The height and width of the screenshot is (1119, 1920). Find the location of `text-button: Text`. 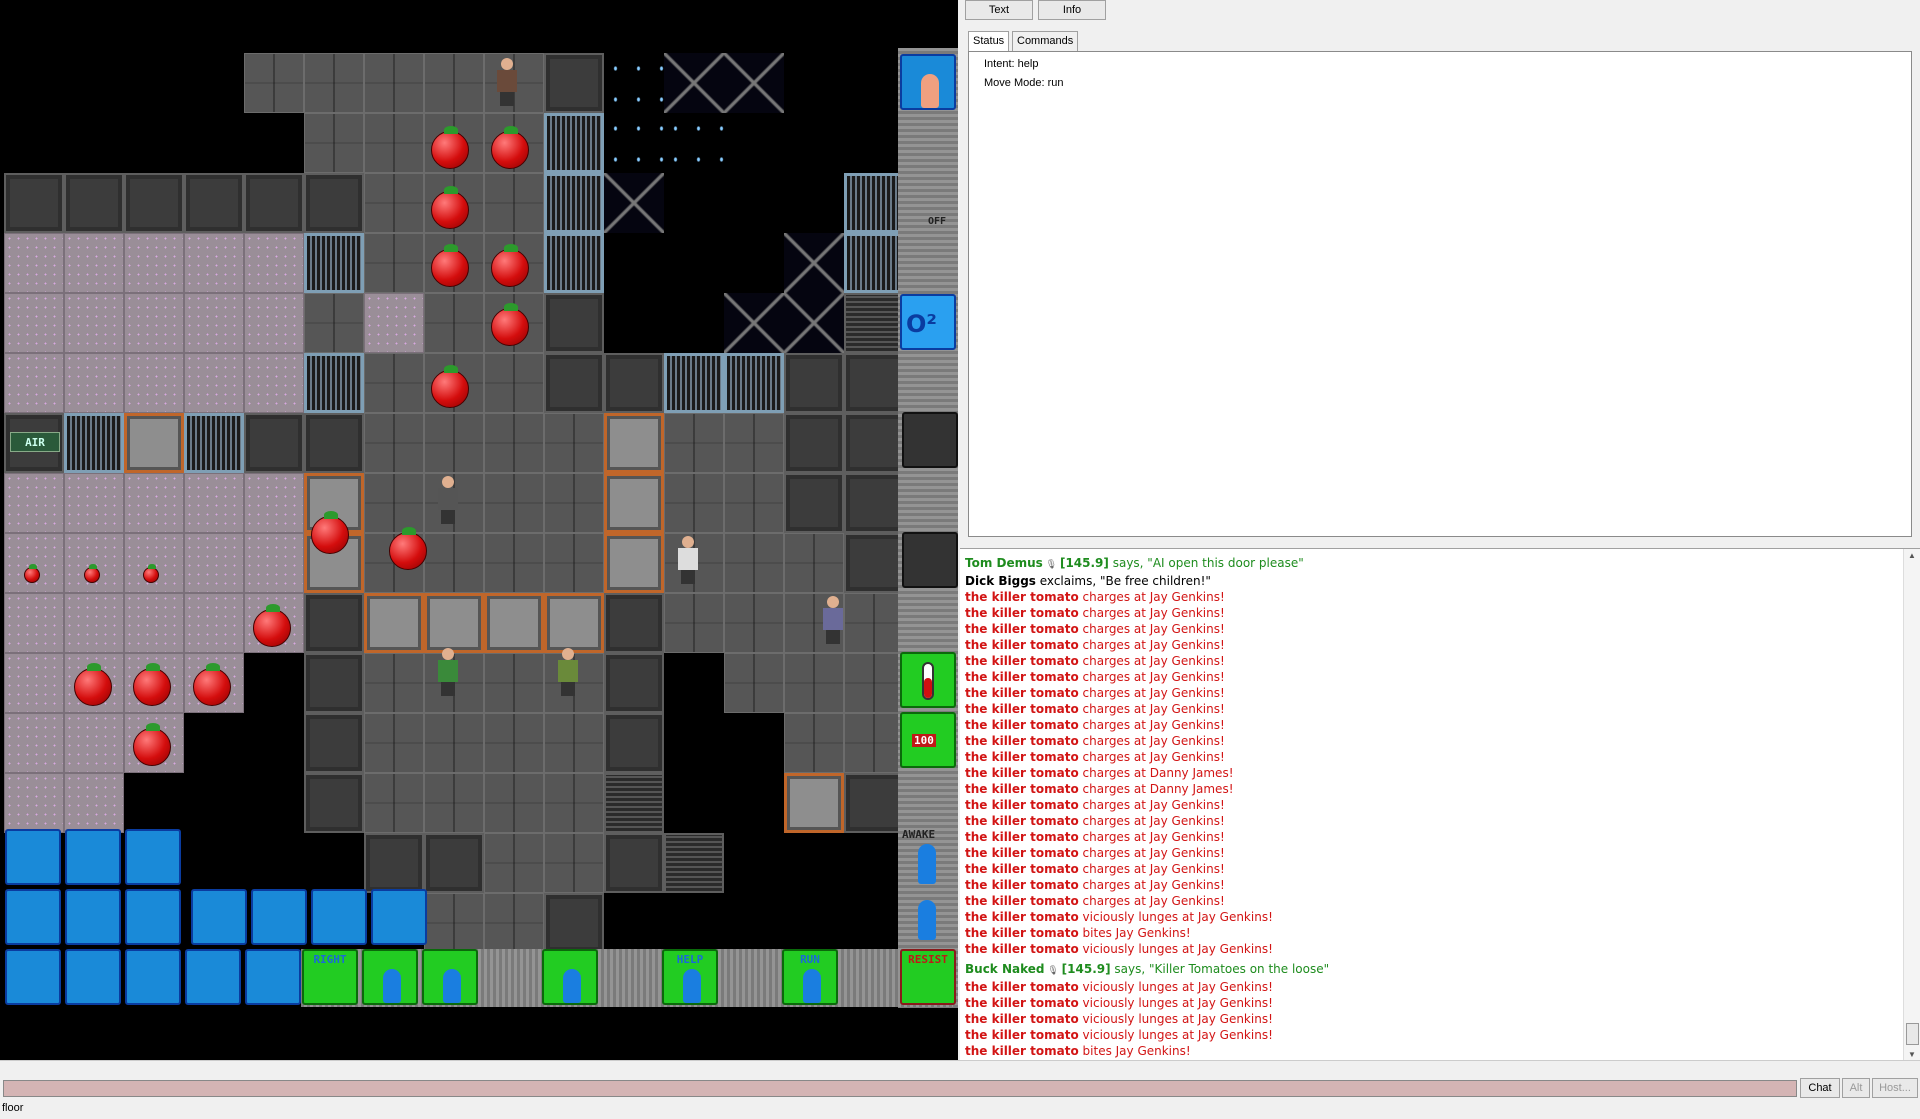

text-button: Text is located at coordinates (999, 10).